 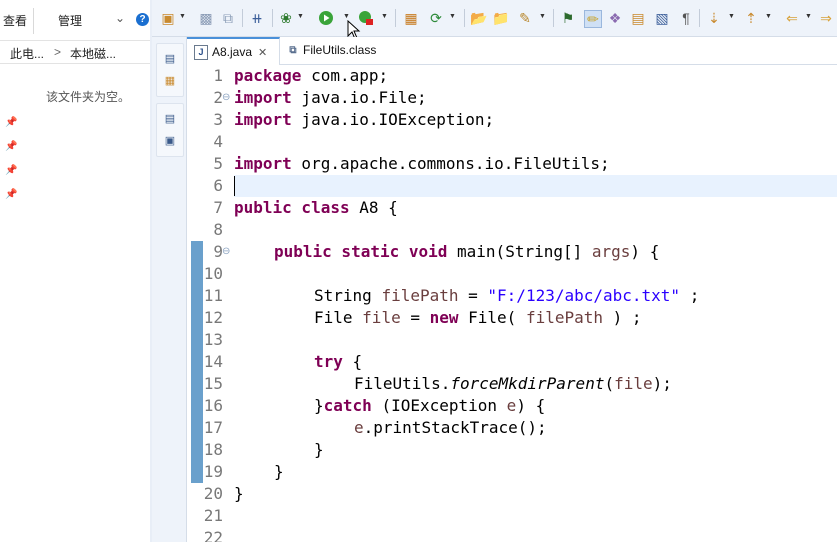 I want to click on show-whitespace-icon: ▤, so click(x=638, y=18).